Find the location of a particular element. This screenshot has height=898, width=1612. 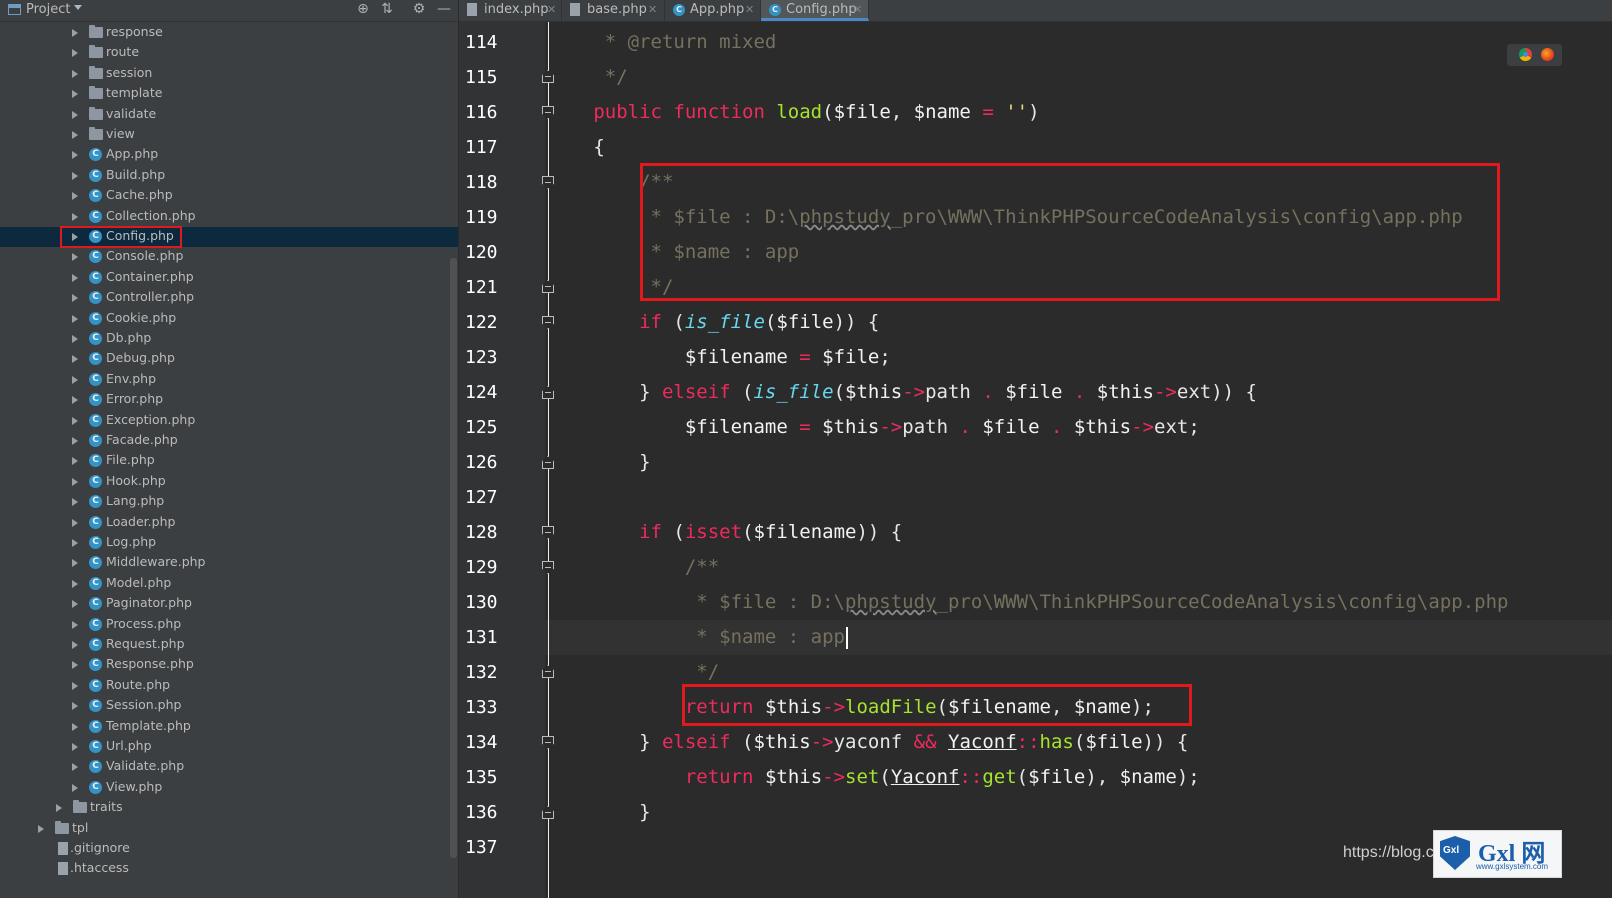

tree-item: C Env.php is located at coordinates (229, 380).